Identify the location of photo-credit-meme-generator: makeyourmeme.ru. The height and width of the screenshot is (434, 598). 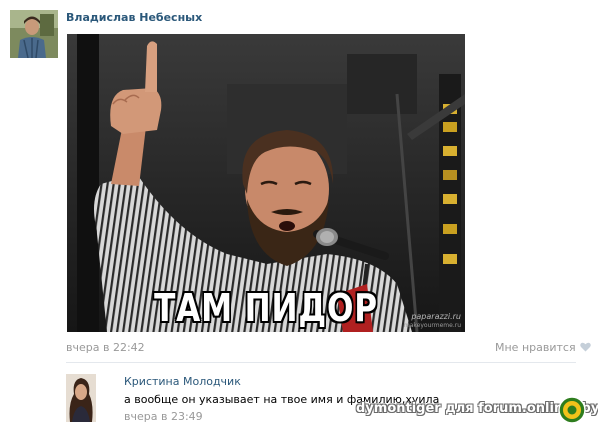
(432, 325).